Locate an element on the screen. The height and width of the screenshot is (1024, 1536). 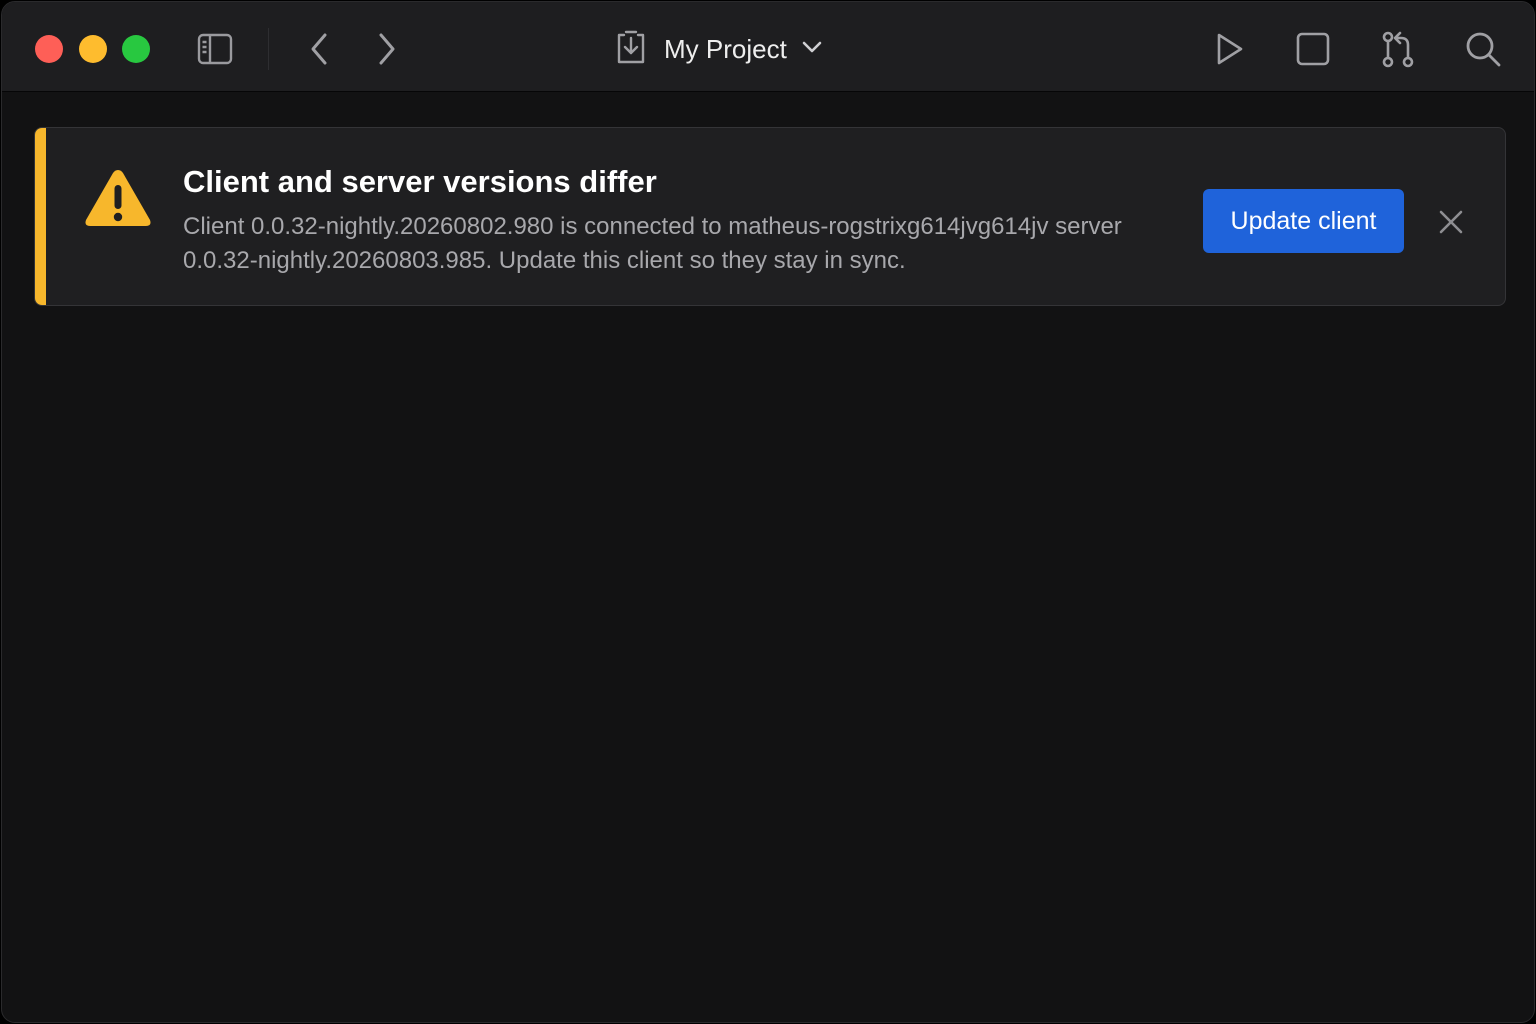
banner-accent-bar is located at coordinates (40, 216).